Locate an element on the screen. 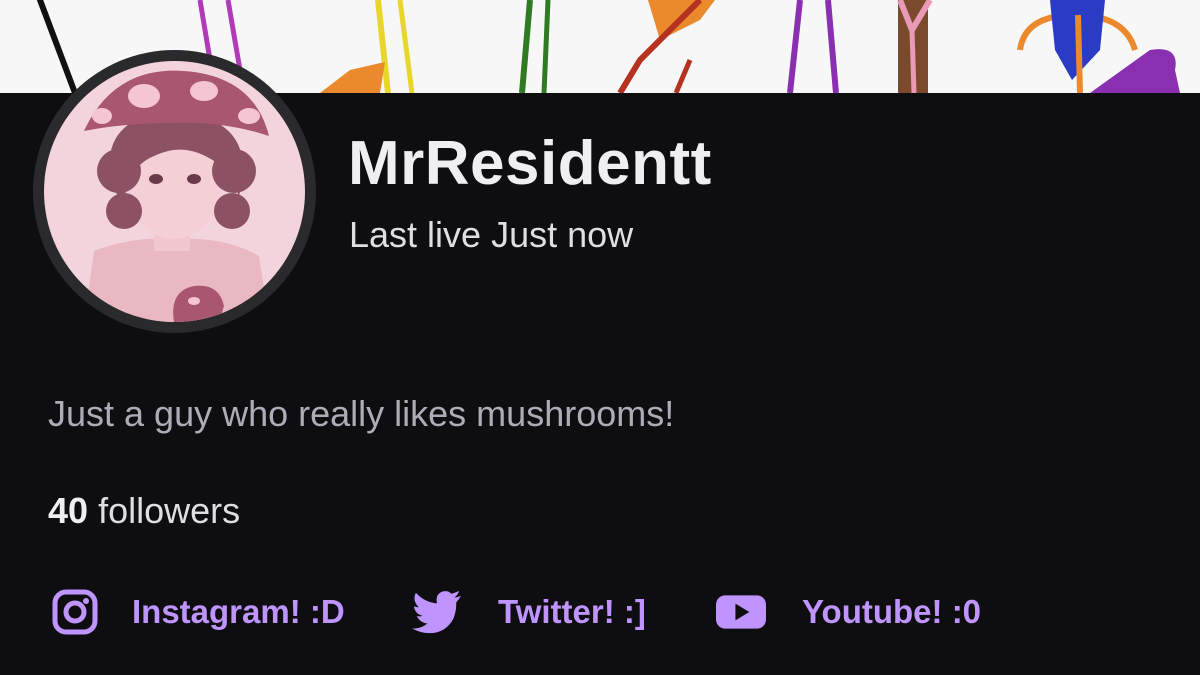 This screenshot has height=675, width=1200. youtube-play-icon is located at coordinates (741, 612).